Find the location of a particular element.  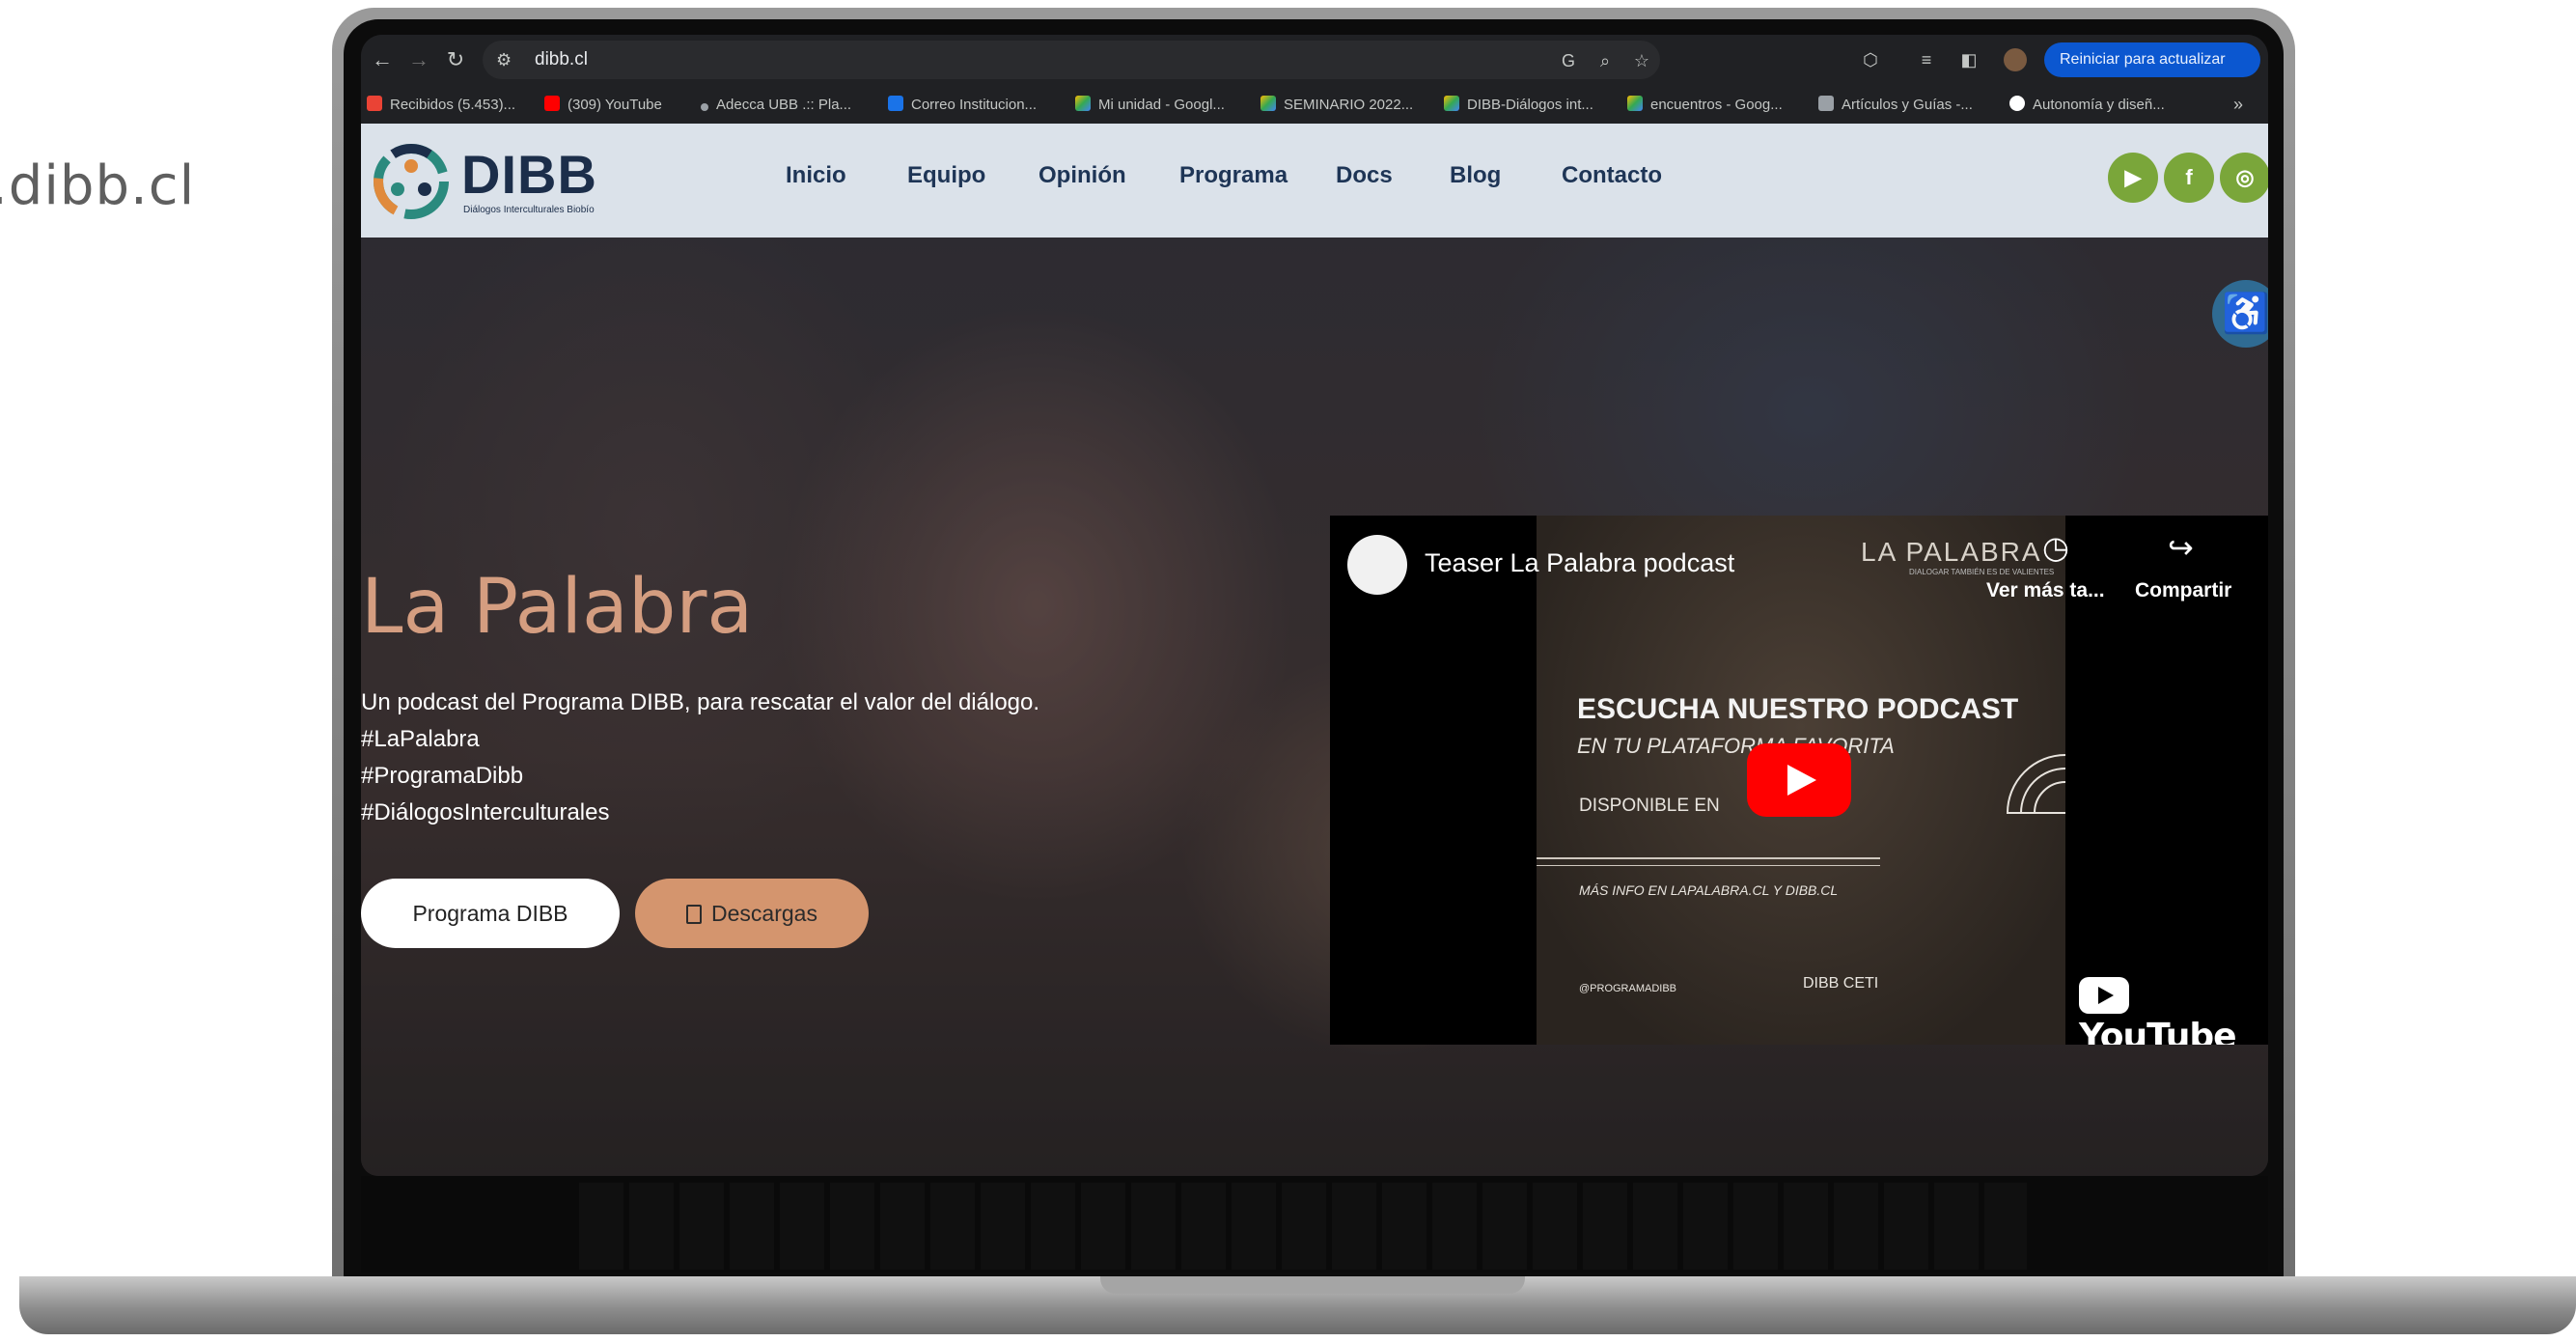

profile-avatar is located at coordinates (2015, 59).